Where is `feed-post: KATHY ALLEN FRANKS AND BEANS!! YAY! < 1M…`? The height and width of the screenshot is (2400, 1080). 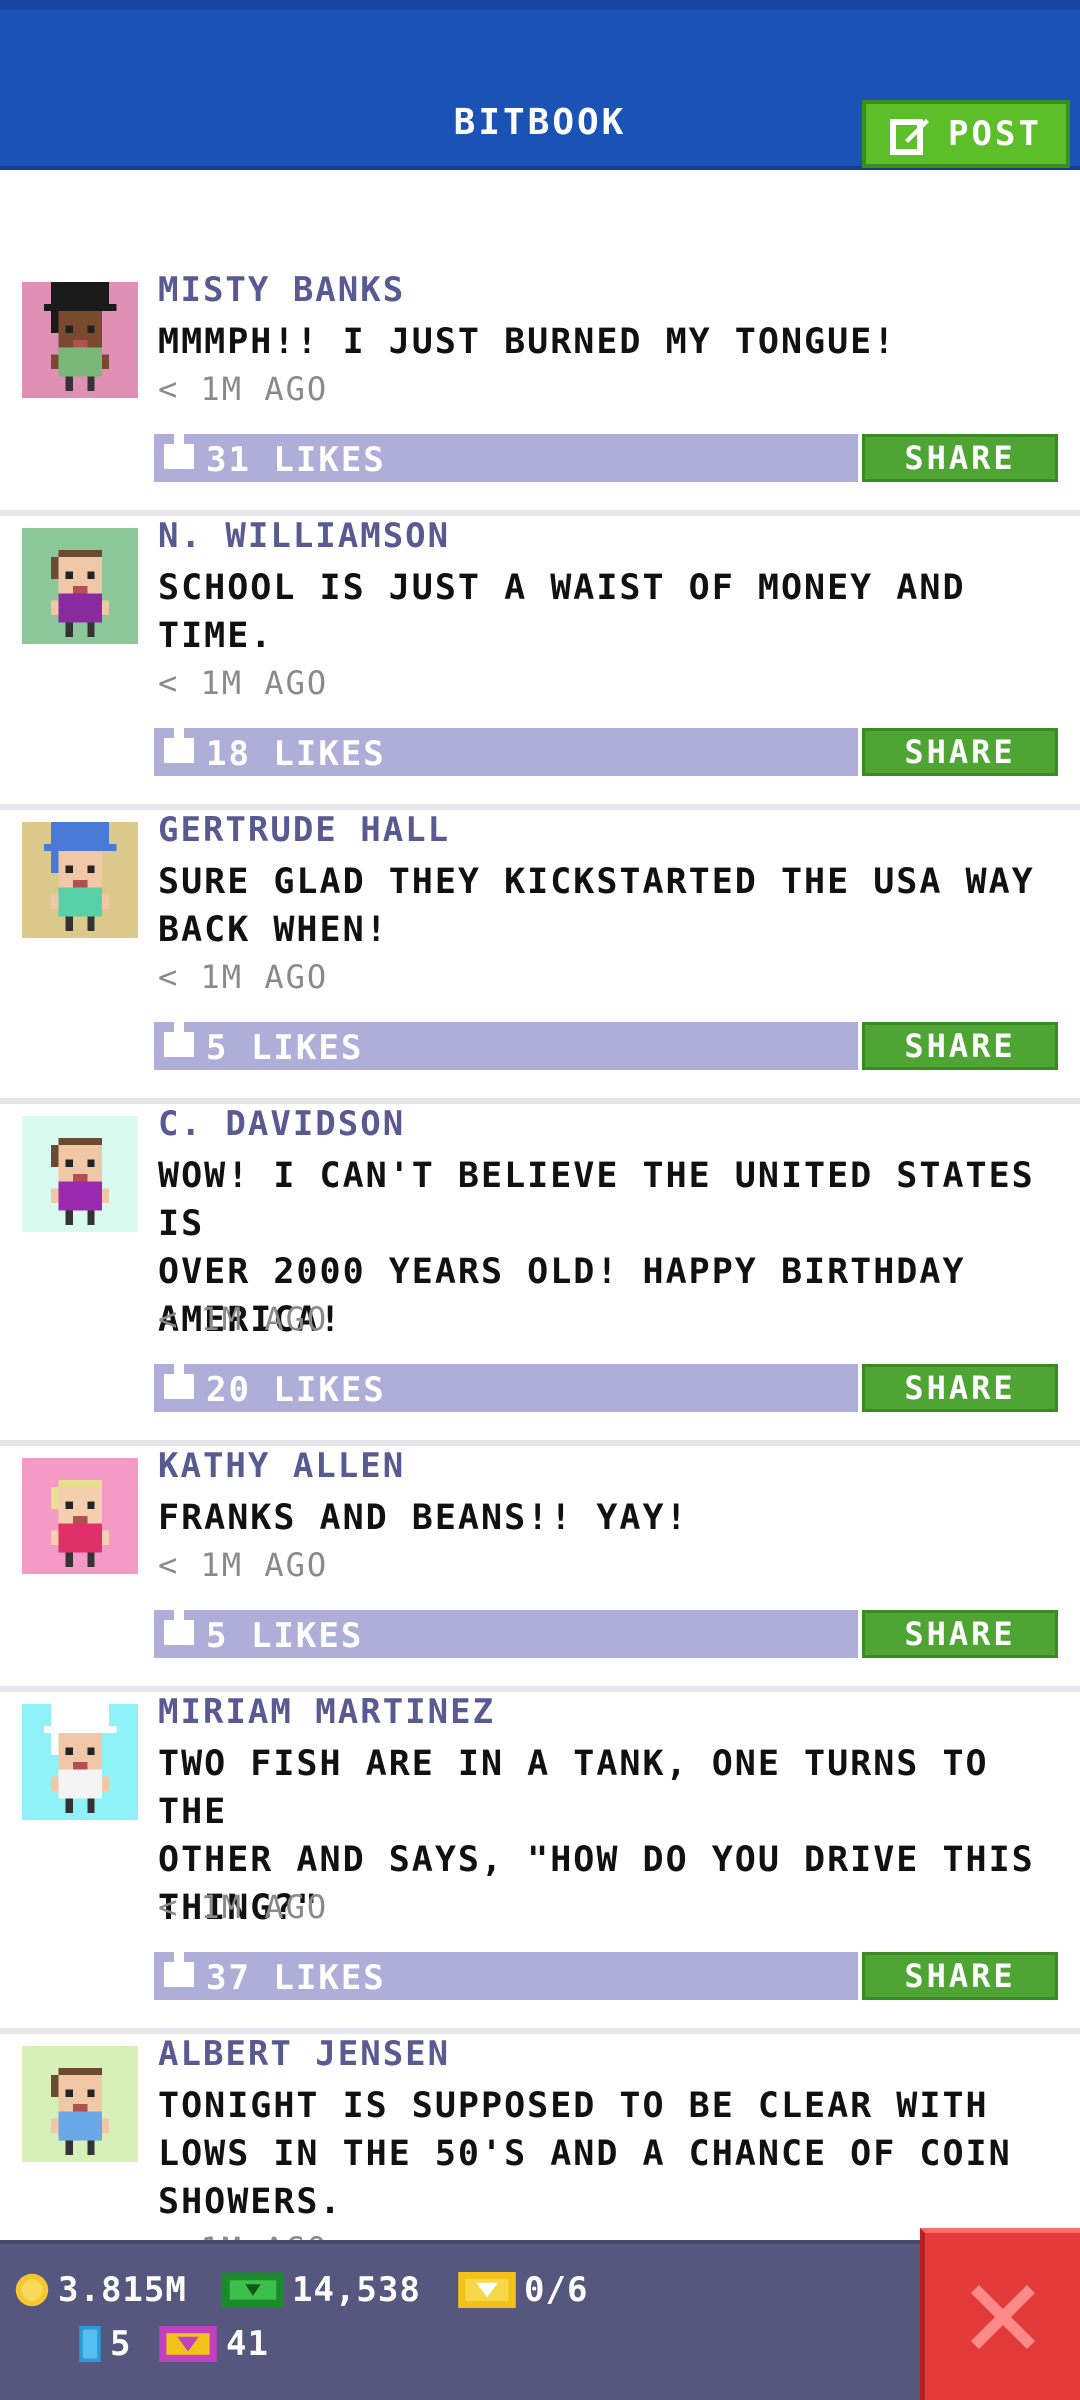 feed-post: KATHY ALLEN FRANKS AND BEANS!! YAY! < 1M… is located at coordinates (540, 1569).